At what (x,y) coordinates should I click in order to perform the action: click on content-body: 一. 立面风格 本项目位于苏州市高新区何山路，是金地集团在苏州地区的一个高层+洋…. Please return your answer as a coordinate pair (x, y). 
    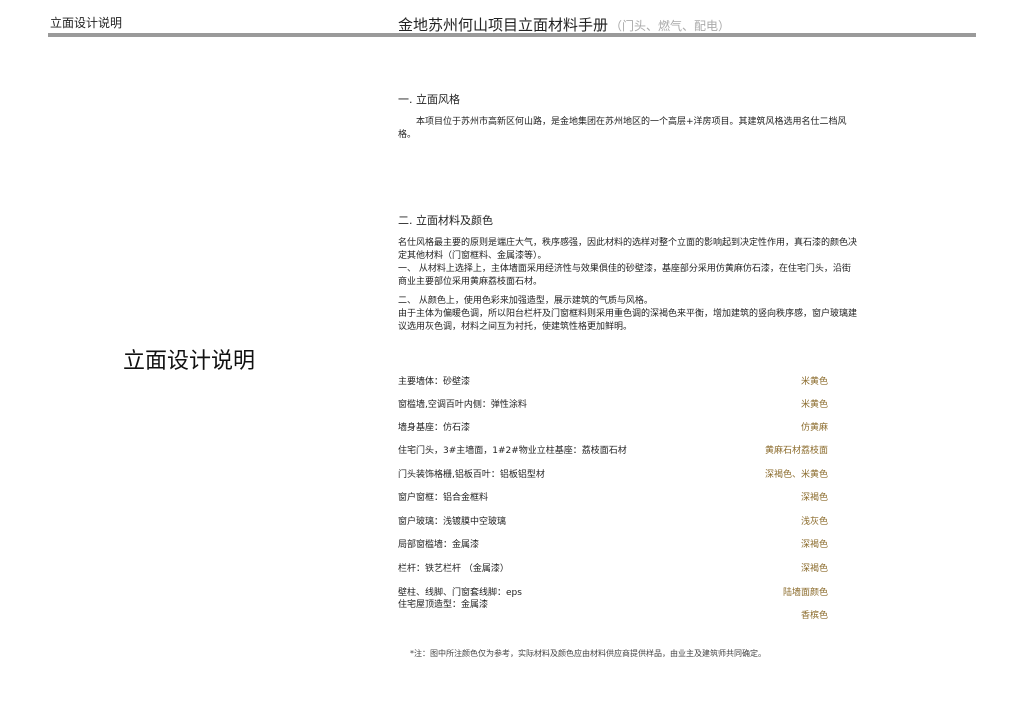
    Looking at the image, I should click on (628, 213).